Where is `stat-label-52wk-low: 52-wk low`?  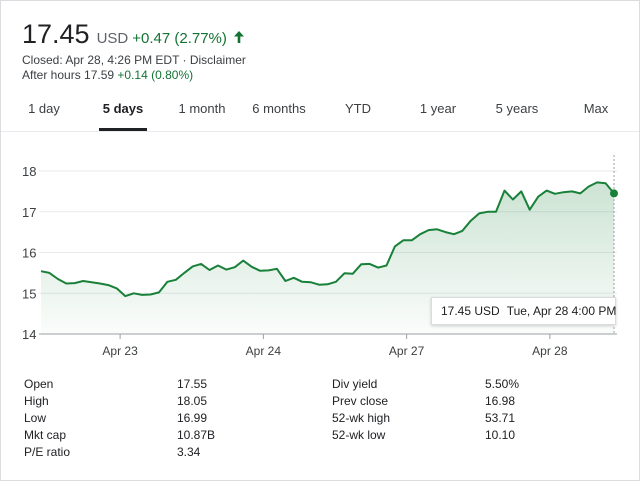 stat-label-52wk-low: 52-wk low is located at coordinates (359, 435).